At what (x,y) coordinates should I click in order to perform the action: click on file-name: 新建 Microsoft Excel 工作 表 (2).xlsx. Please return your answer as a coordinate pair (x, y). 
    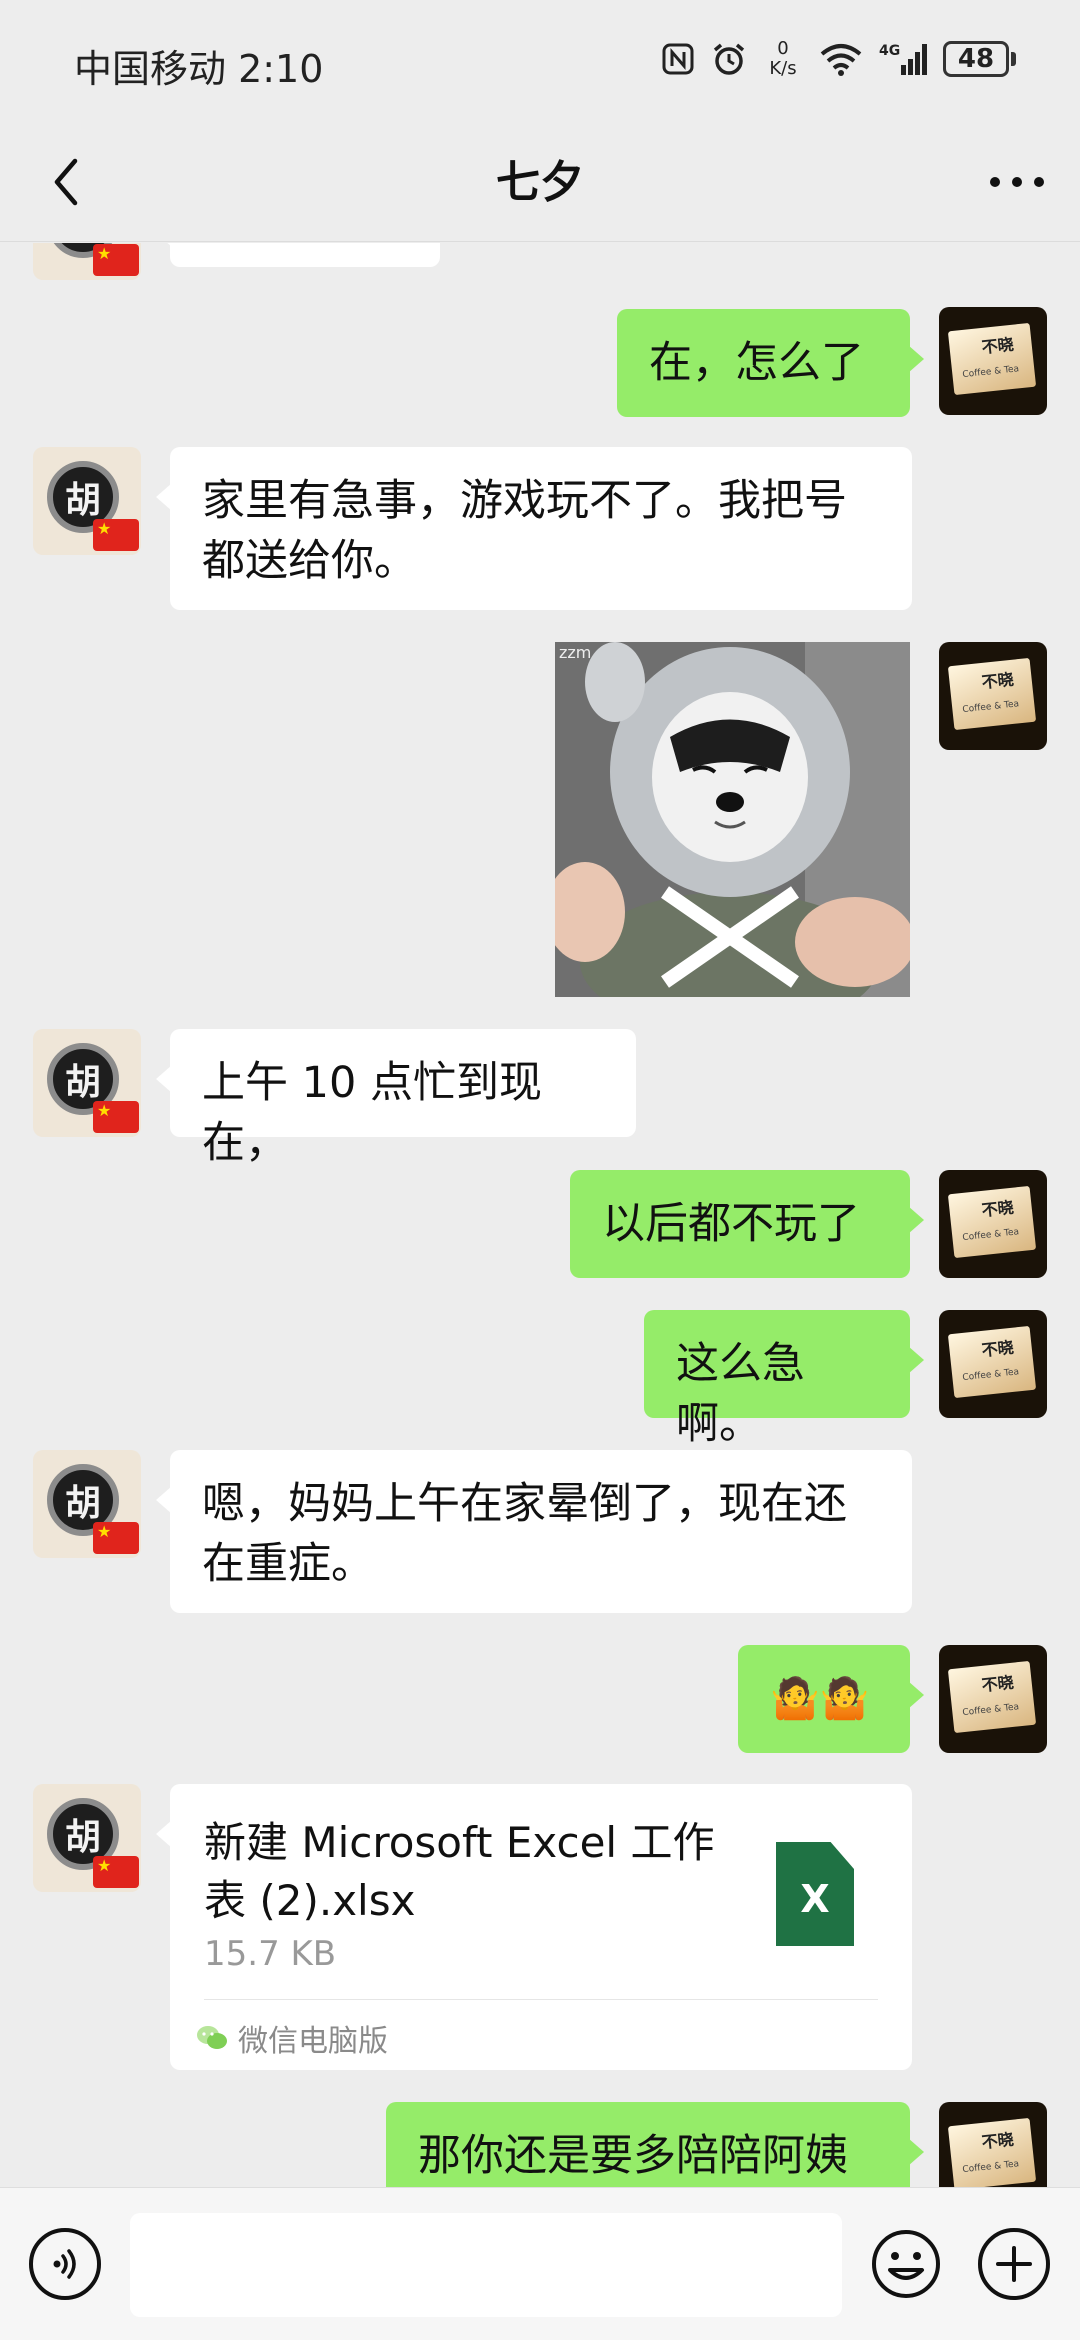
    Looking at the image, I should click on (459, 1871).